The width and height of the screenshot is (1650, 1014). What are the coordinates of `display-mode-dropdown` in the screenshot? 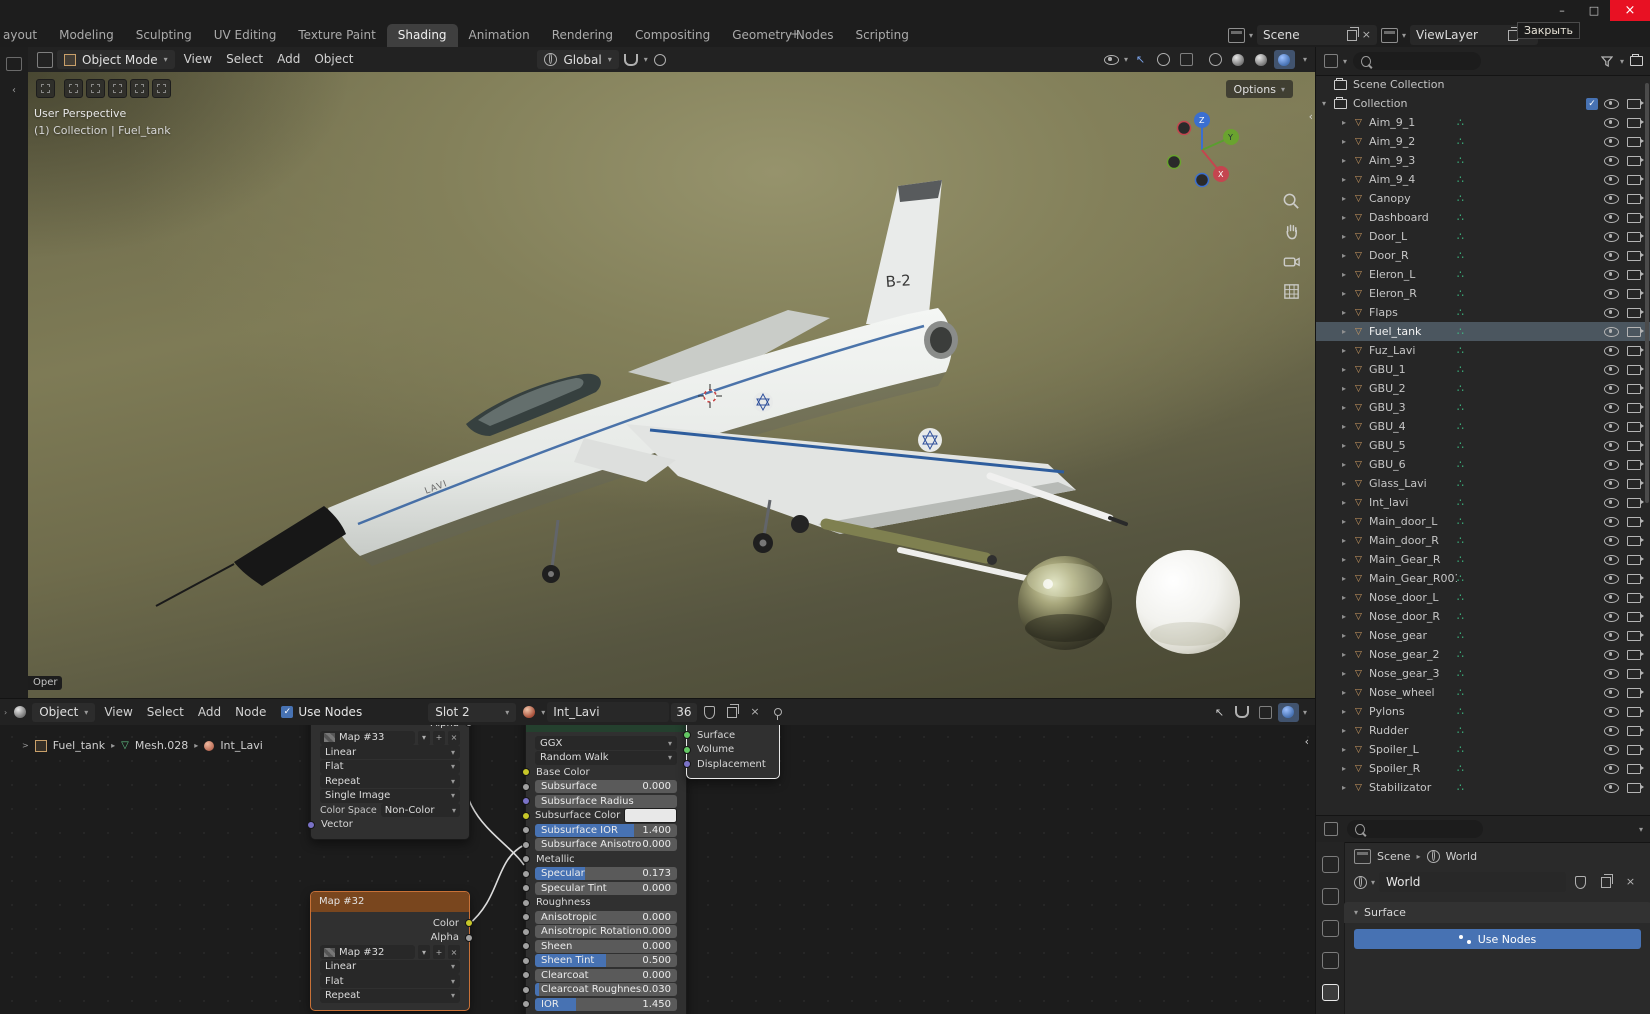 It's located at (1330, 61).